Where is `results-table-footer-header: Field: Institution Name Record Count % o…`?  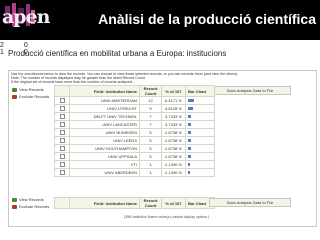 results-table-footer-header: Field: Institution Name Record Count % o… is located at coordinates (134, 203).